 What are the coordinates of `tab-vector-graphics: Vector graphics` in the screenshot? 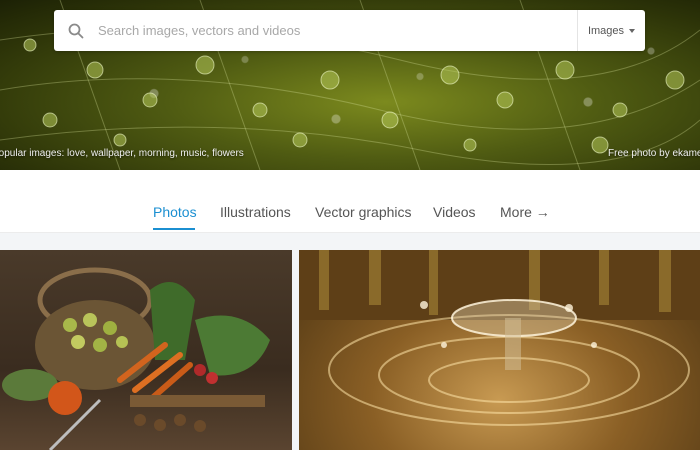 It's located at (363, 212).